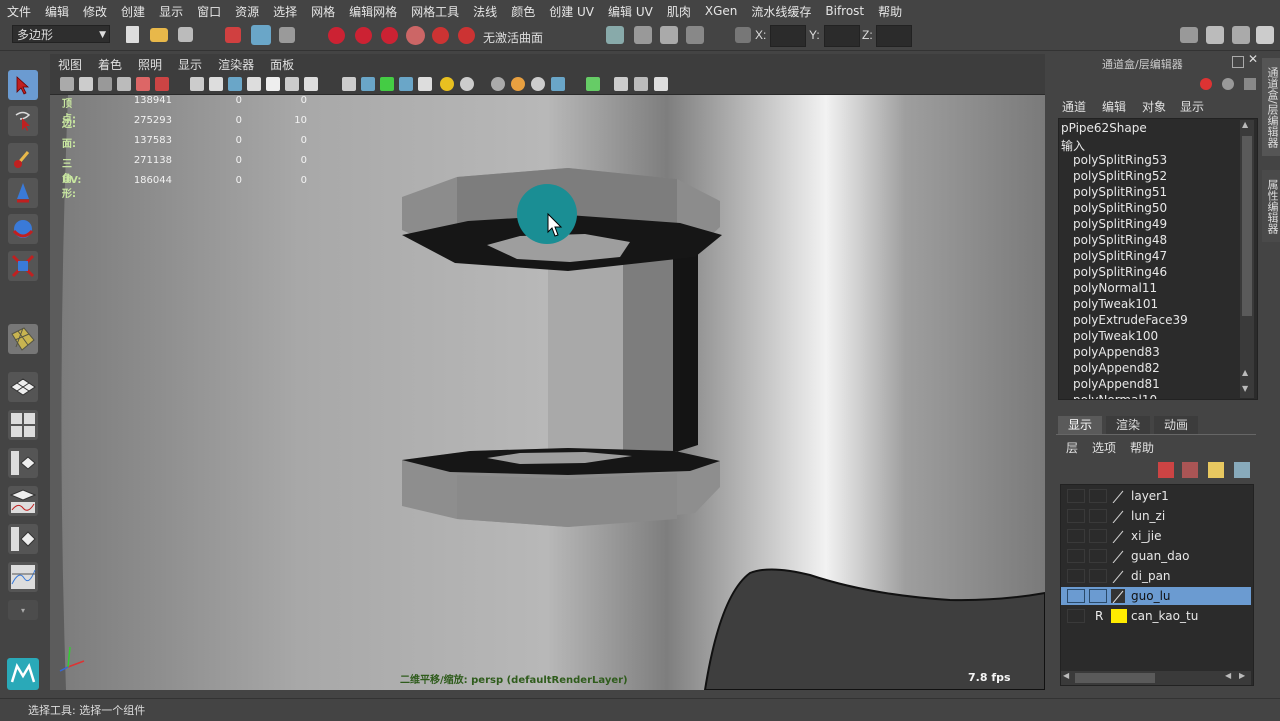 This screenshot has height=721, width=1280. Describe the element at coordinates (190, 64) in the screenshot. I see `vp-menu-show: 显示` at that location.